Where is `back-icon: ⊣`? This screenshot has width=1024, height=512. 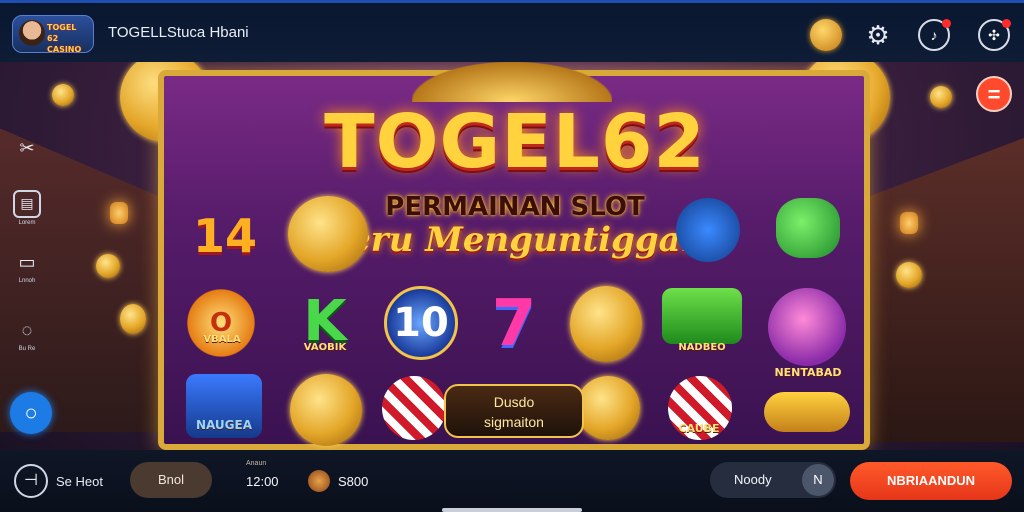
back-icon: ⊣ is located at coordinates (31, 480).